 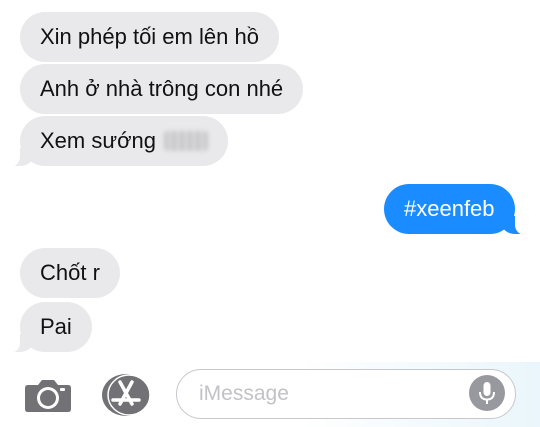 I want to click on message-bubble-outgoing: #xeenfeb, so click(x=455, y=209).